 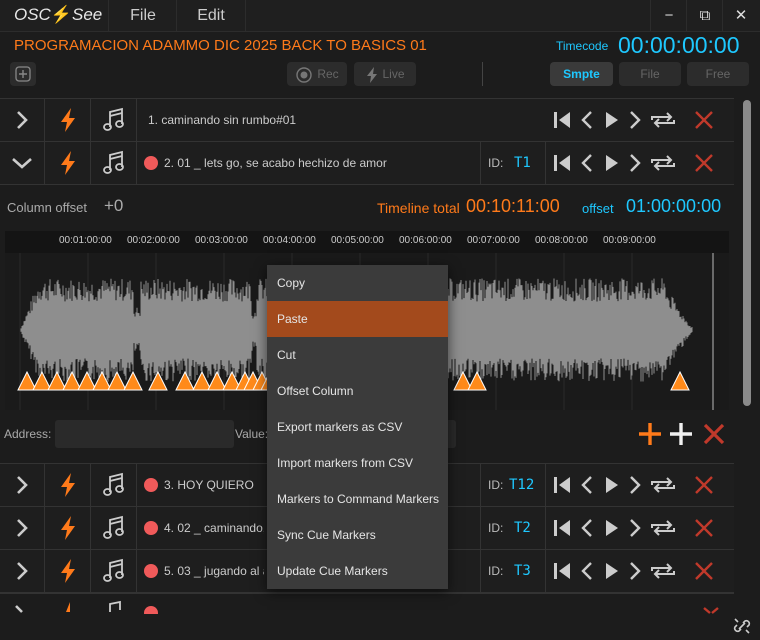 I want to click on scrollbar-thumb, so click(x=747, y=253).